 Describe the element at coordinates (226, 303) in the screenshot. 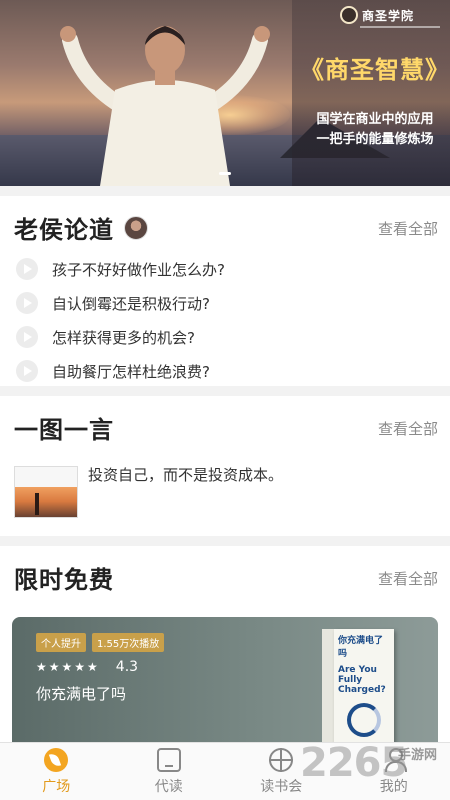

I see `list-item: 自认倒霉还是积极行动?` at that location.